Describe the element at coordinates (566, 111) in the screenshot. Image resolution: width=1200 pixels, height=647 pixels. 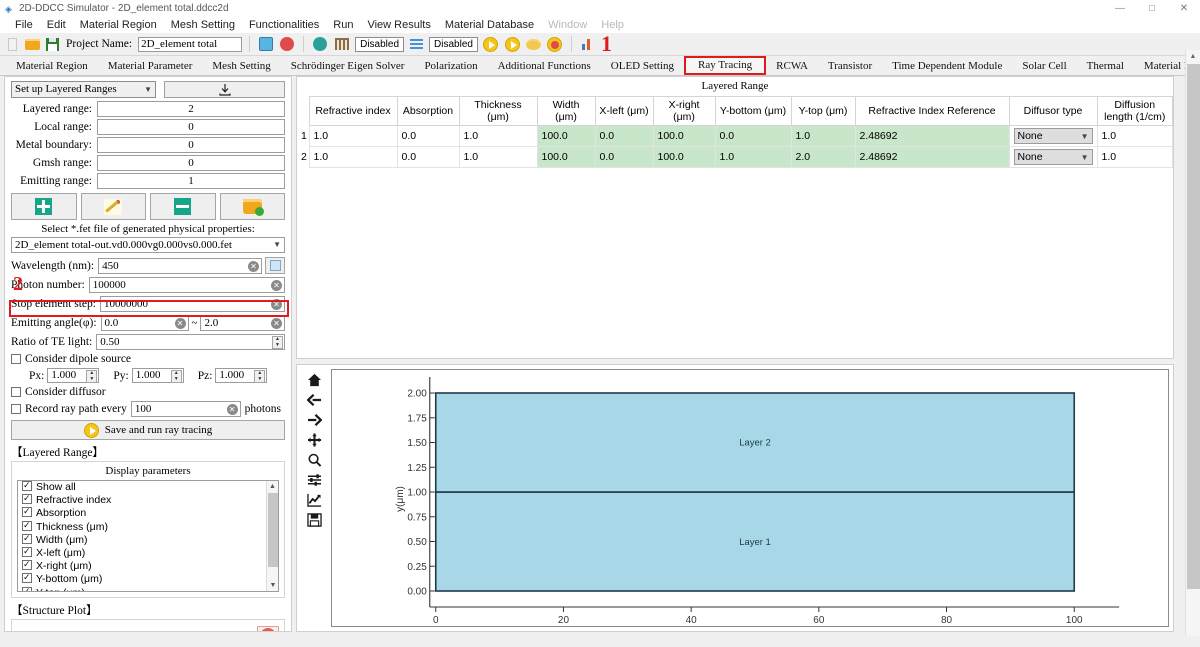
I see `col-width: Width (μm)` at that location.